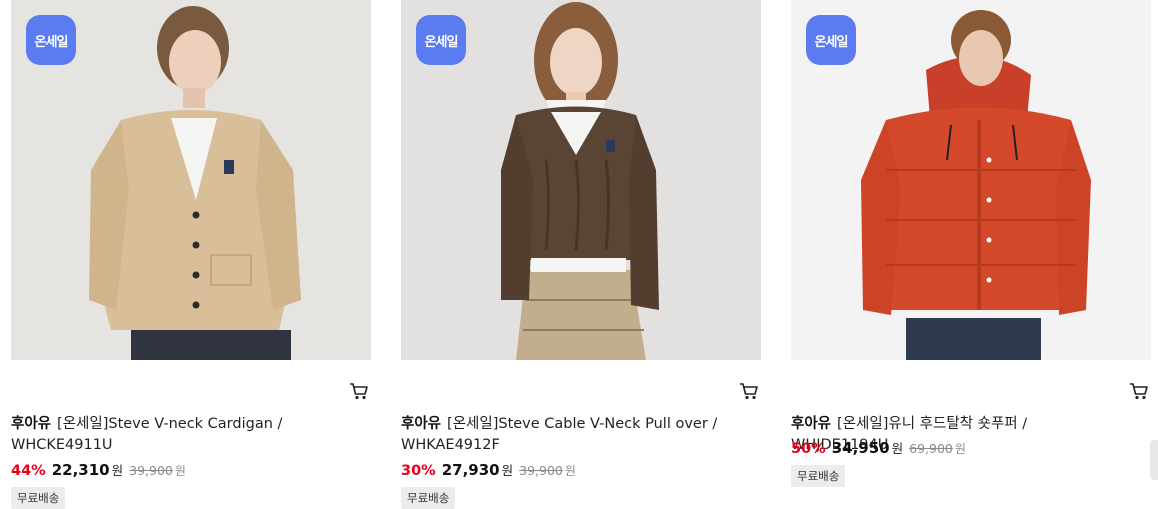 The width and height of the screenshot is (1158, 509). What do you see at coordinates (80, 470) in the screenshot?
I see `sale-price: 22,310` at bounding box center [80, 470].